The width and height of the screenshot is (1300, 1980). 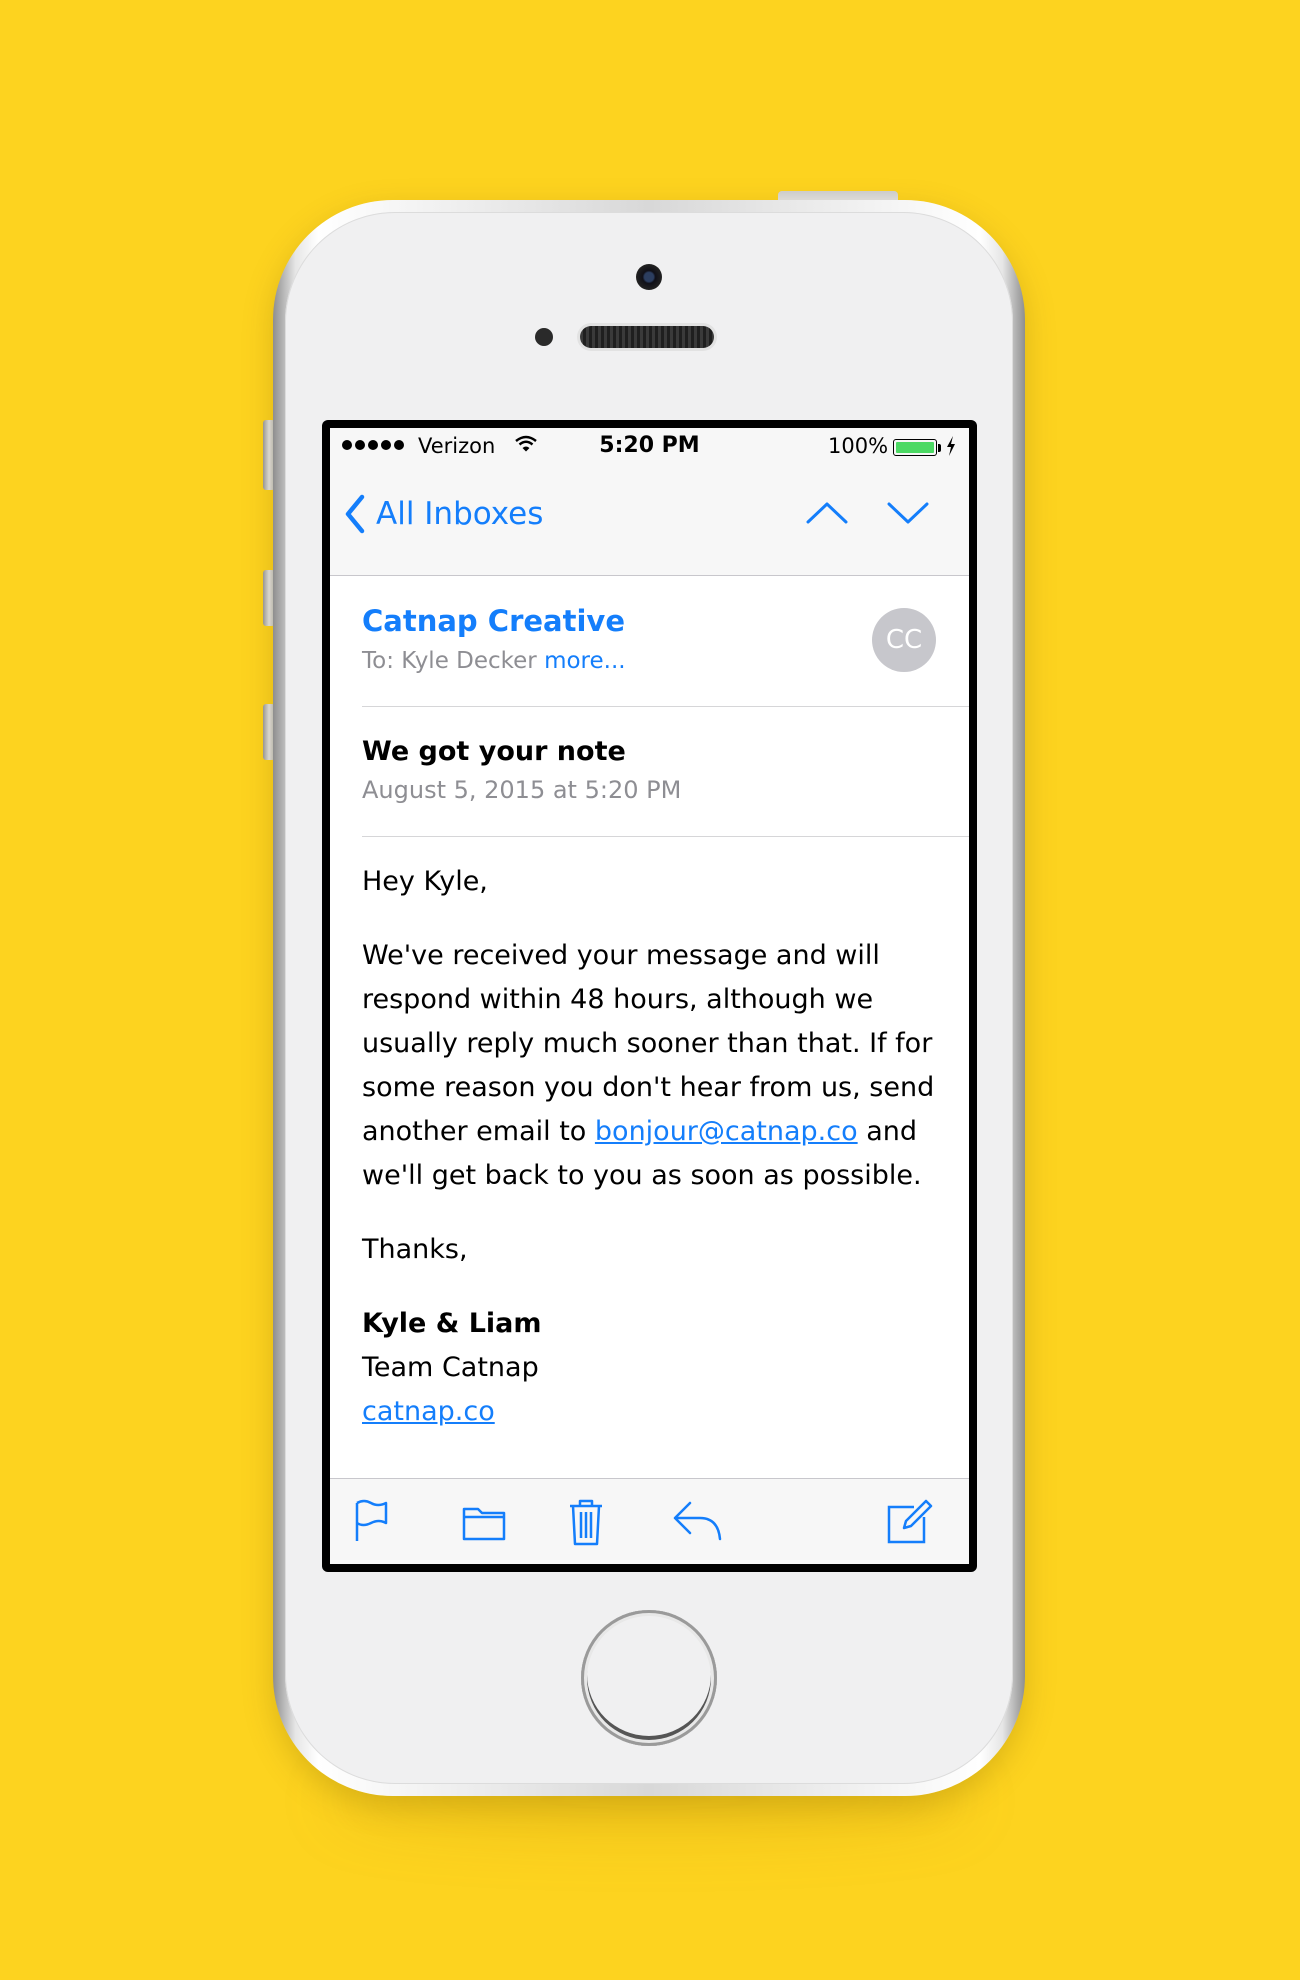 What do you see at coordinates (649, 446) in the screenshot?
I see `status-bar: Verizon 5:20 PM 100%` at bounding box center [649, 446].